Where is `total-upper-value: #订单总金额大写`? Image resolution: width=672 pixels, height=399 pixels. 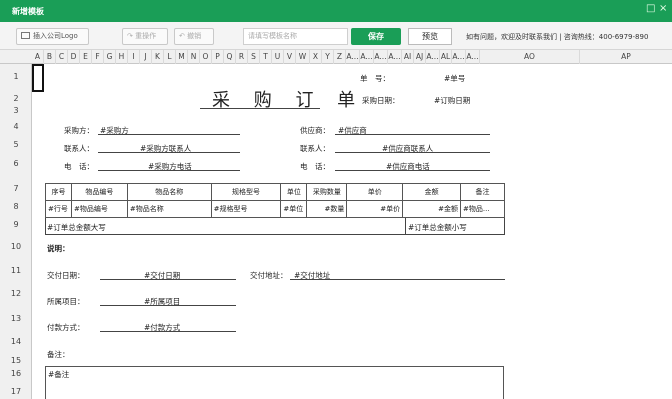 total-upper-value: #订单总金额大写 is located at coordinates (76, 227).